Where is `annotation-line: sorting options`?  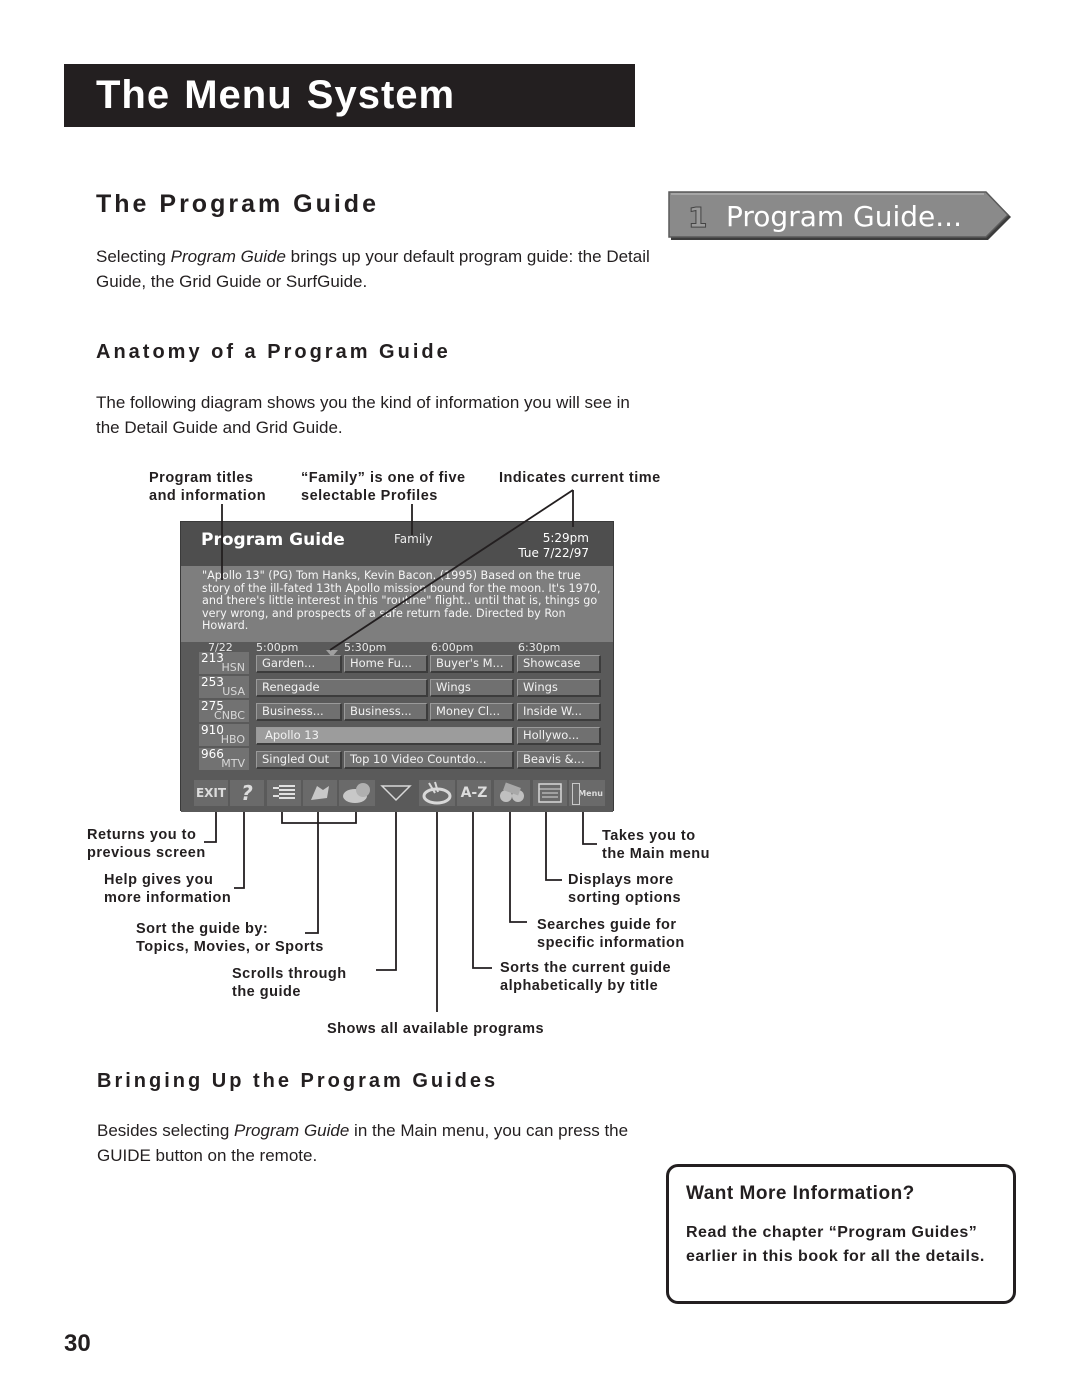 annotation-line: sorting options is located at coordinates (625, 898).